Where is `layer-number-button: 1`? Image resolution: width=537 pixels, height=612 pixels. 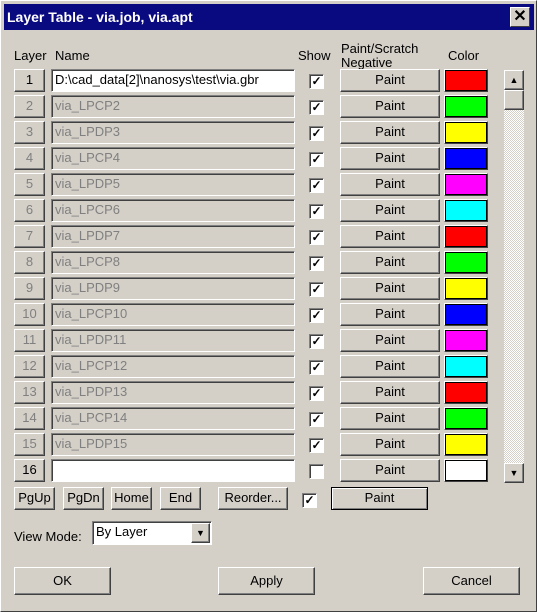 layer-number-button: 1 is located at coordinates (29, 80).